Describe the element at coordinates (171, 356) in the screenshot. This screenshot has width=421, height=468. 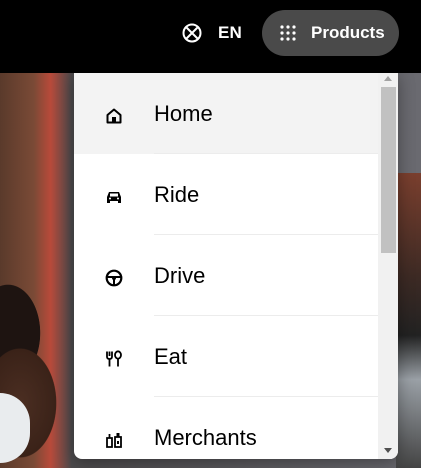
I see `menu-item-label: Eat` at that location.